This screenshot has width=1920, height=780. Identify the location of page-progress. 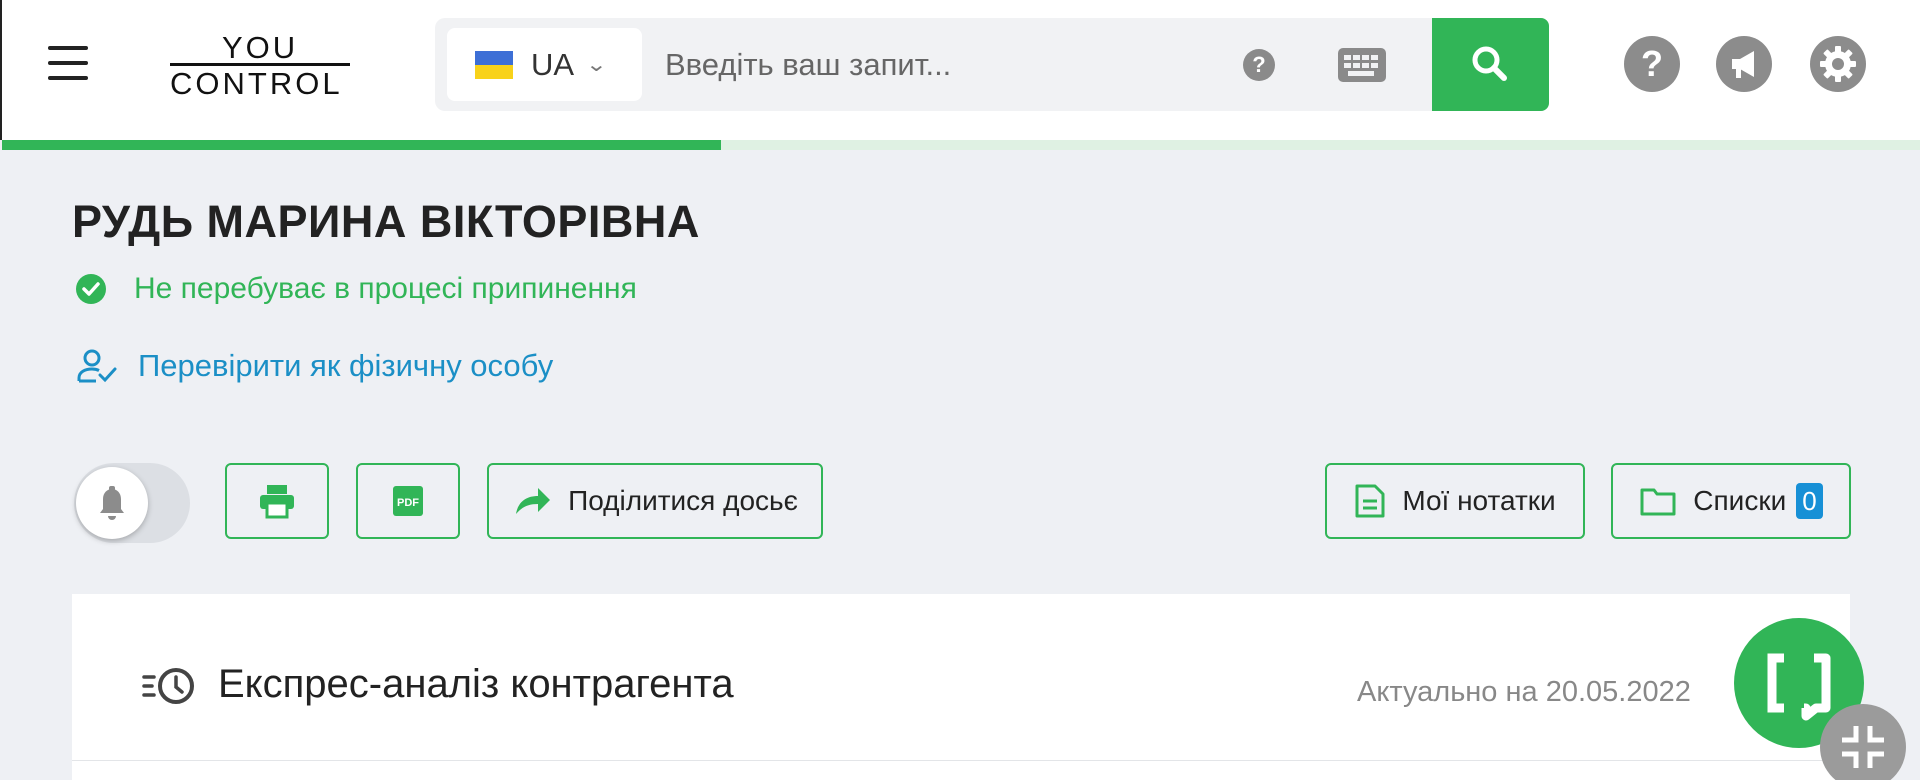
(961, 145).